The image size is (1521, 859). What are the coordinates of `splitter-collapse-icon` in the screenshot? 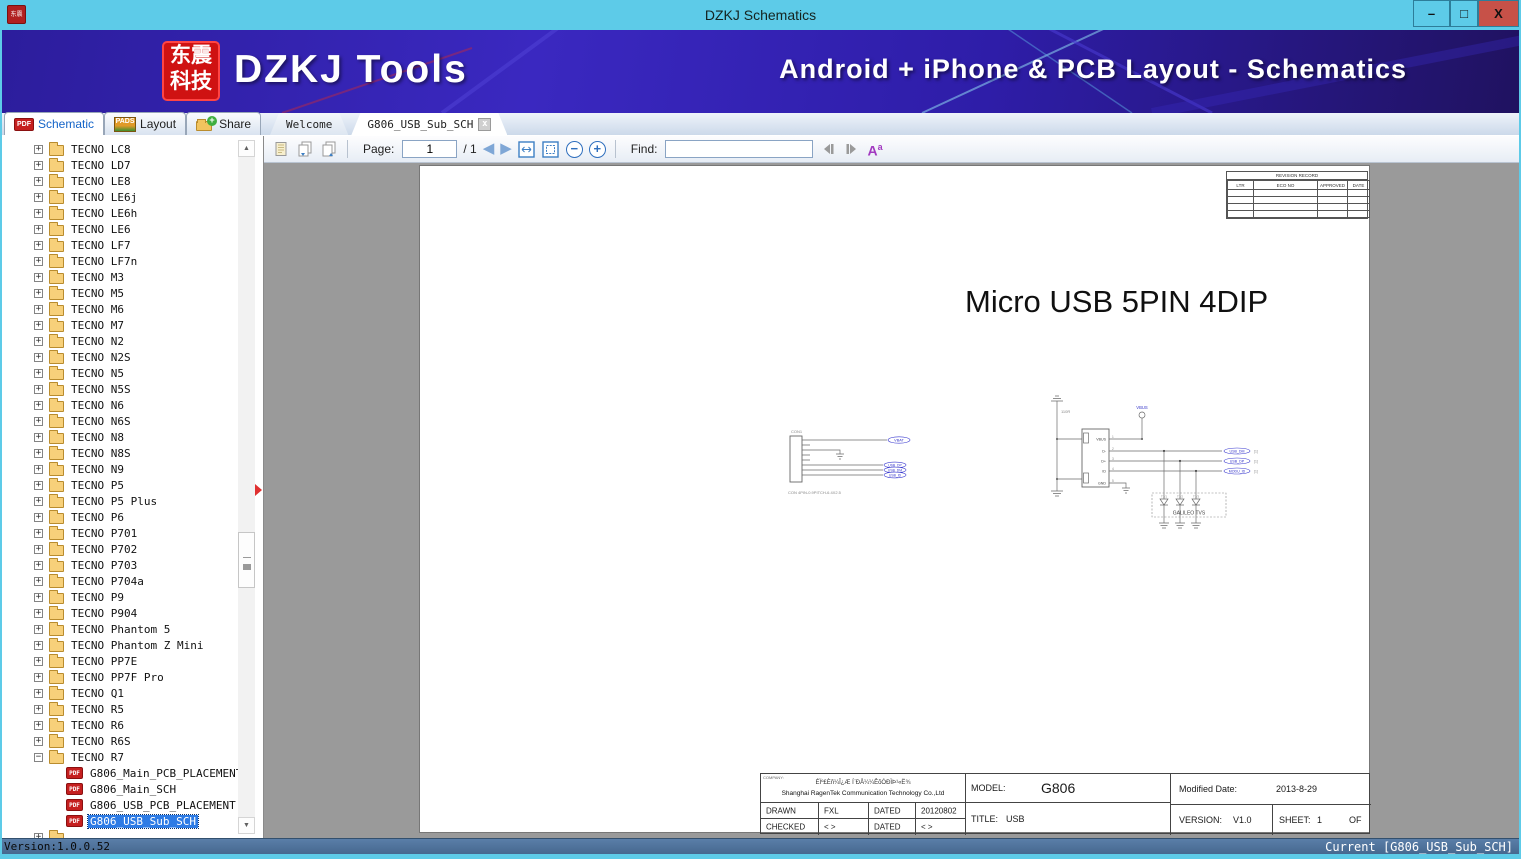 It's located at (258, 490).